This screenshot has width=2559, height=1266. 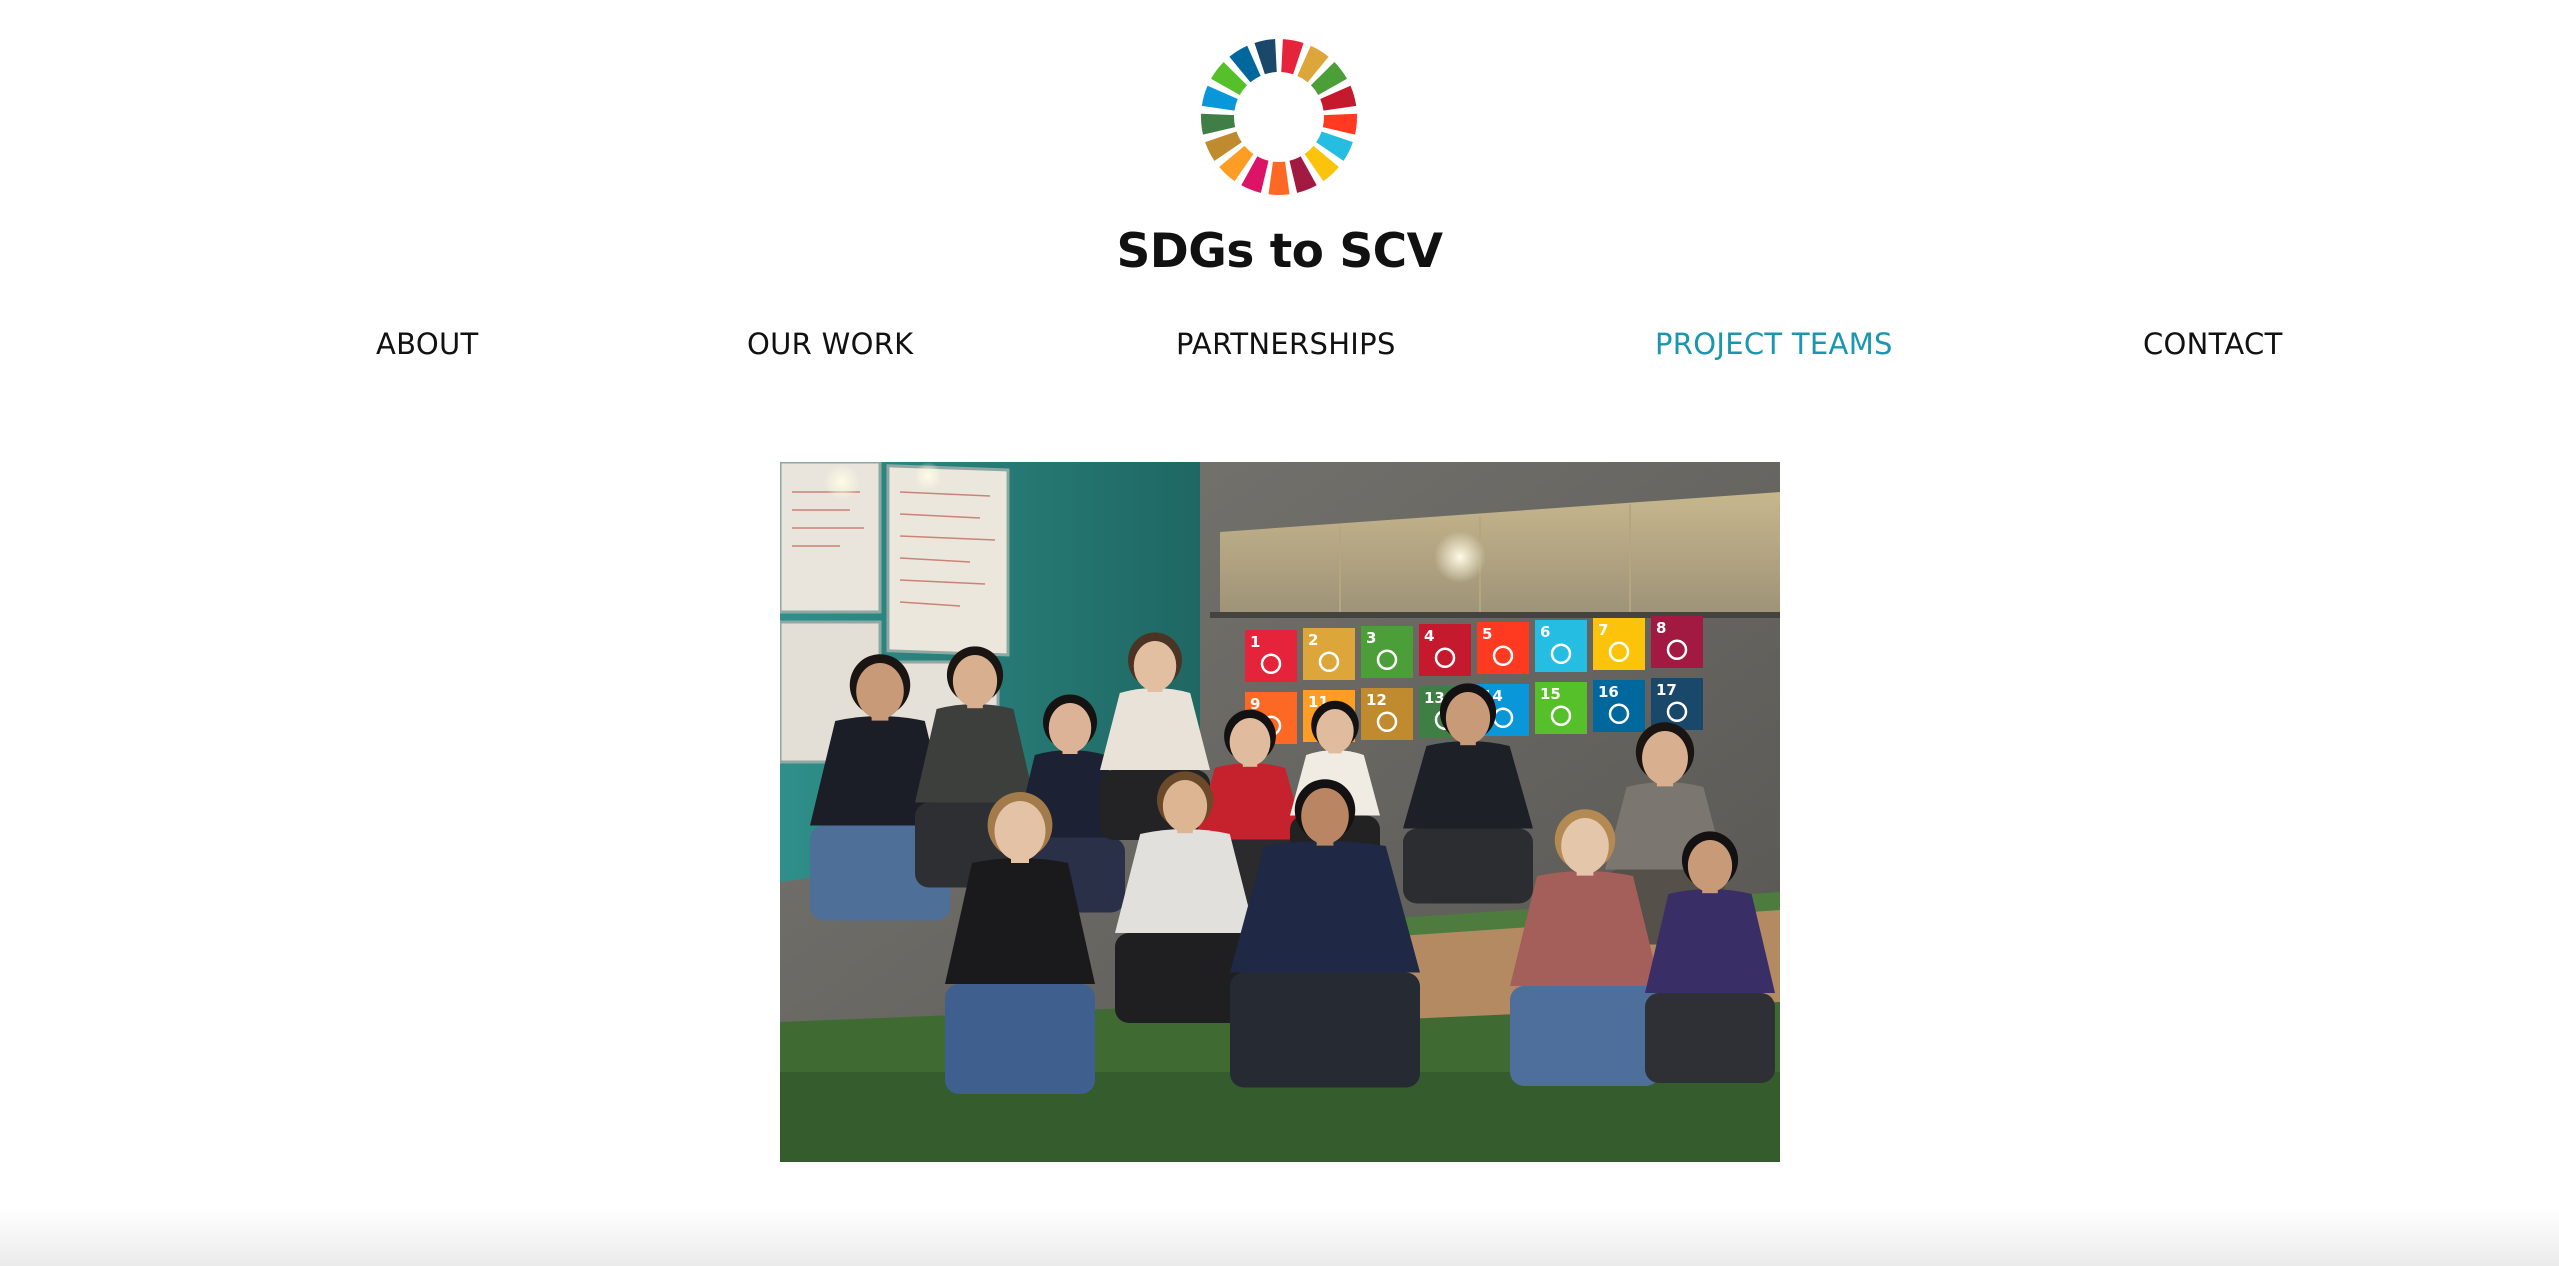 I want to click on sdg-tile-number: 3, so click(x=1371, y=638).